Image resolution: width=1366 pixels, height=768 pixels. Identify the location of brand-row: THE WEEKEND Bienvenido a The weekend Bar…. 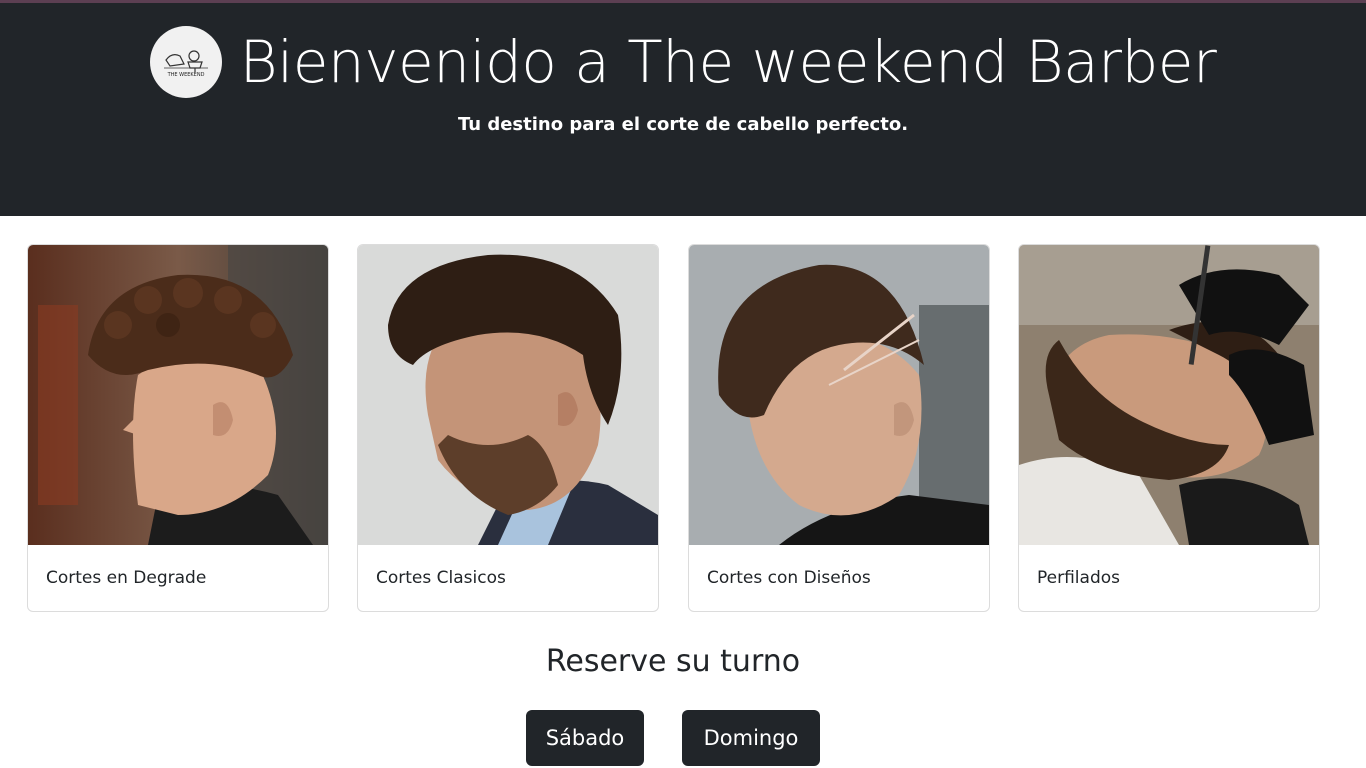
(683, 62).